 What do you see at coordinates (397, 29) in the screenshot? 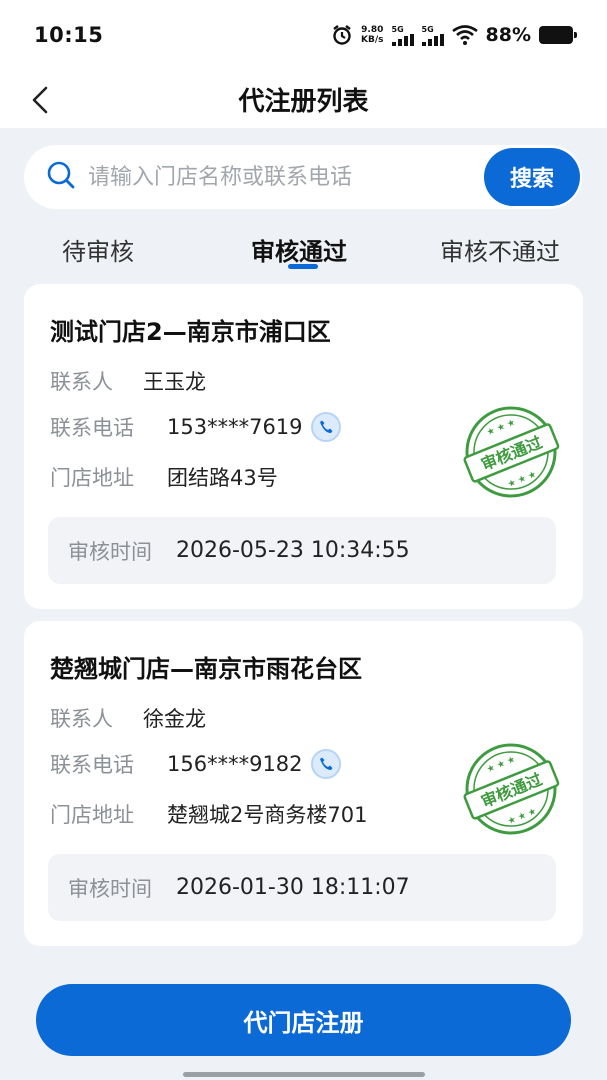
I see `sim1-label: 5G` at bounding box center [397, 29].